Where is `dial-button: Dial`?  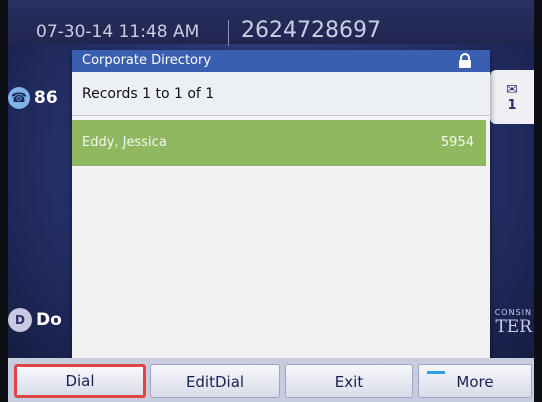 dial-button: Dial is located at coordinates (80, 381).